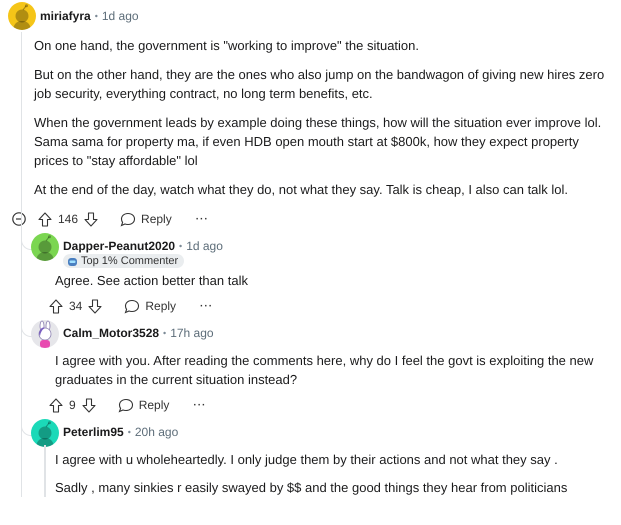 The image size is (621, 525). I want to click on minus-circle-icon, so click(19, 219).